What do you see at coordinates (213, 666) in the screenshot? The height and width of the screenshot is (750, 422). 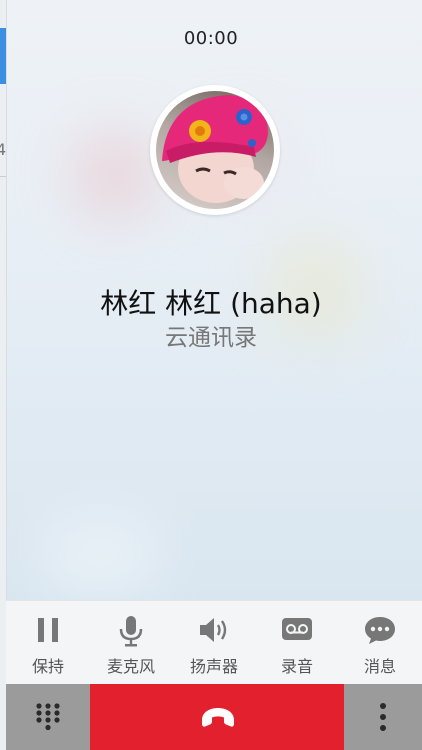 I see `speaker-label: 扬声器` at bounding box center [213, 666].